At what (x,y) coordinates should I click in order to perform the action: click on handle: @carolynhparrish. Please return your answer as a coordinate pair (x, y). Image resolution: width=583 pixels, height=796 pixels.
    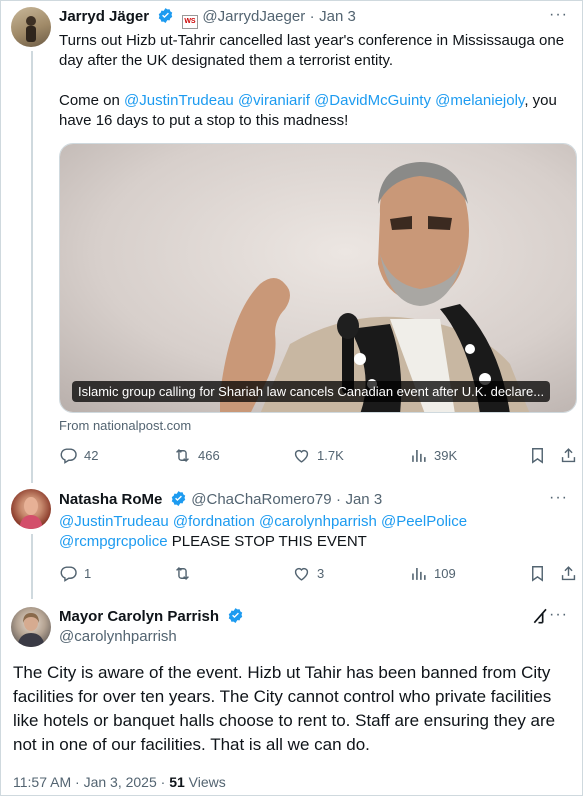
    Looking at the image, I should click on (118, 636).